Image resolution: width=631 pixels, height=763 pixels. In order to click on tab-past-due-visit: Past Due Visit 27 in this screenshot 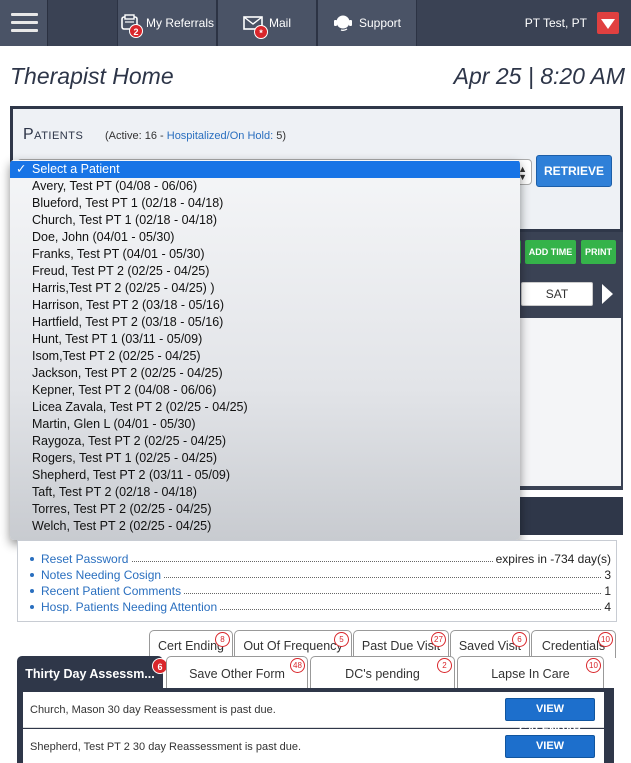, I will do `click(401, 644)`.